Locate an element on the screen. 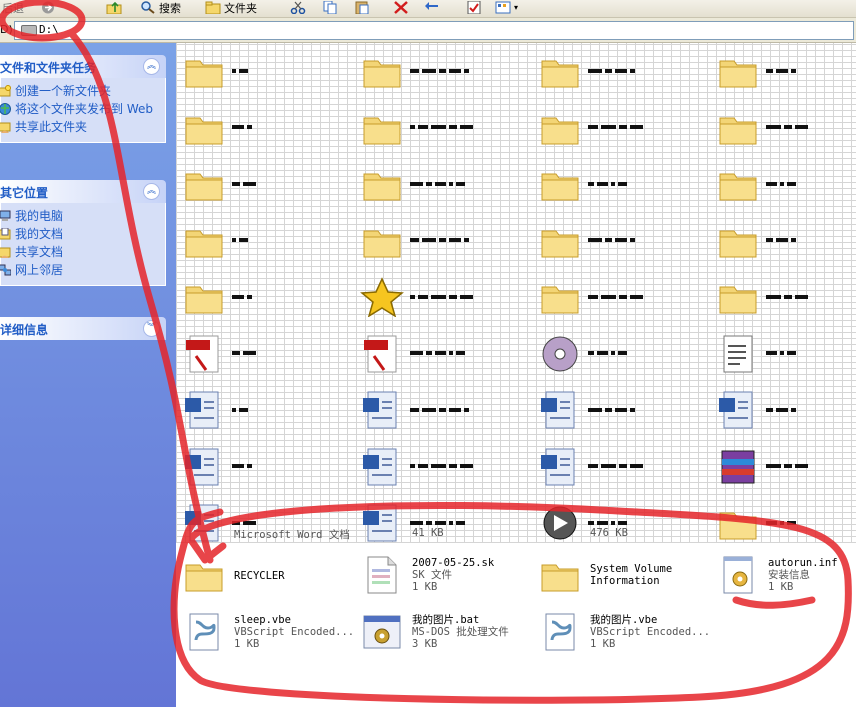  details-header: 详细信息 ︾ is located at coordinates (83, 328).